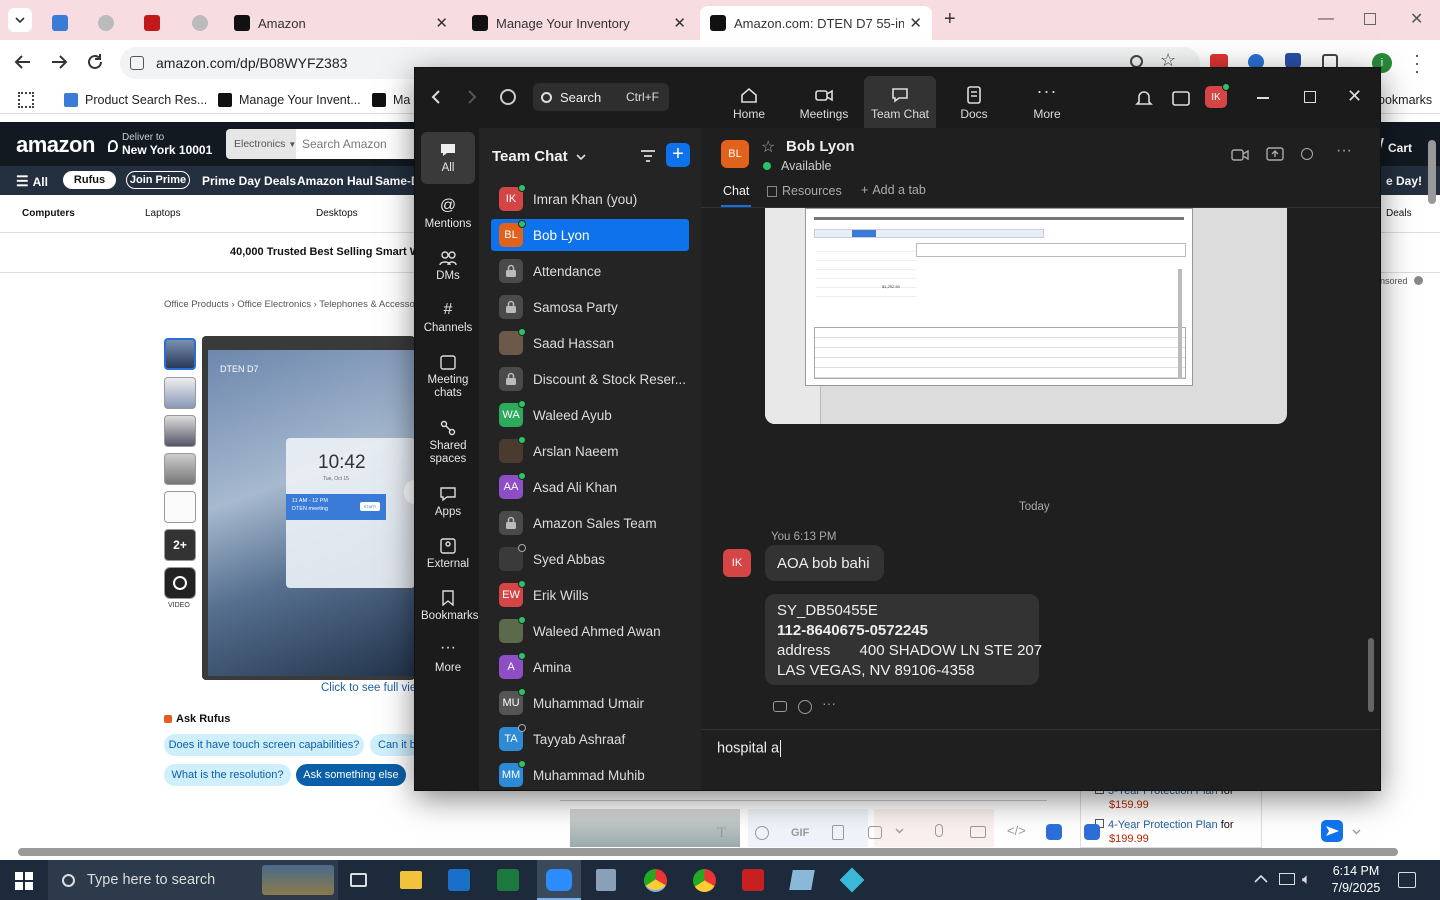 The image size is (1440, 900). What do you see at coordinates (736, 191) in the screenshot?
I see `tab-chat: Chat` at bounding box center [736, 191].